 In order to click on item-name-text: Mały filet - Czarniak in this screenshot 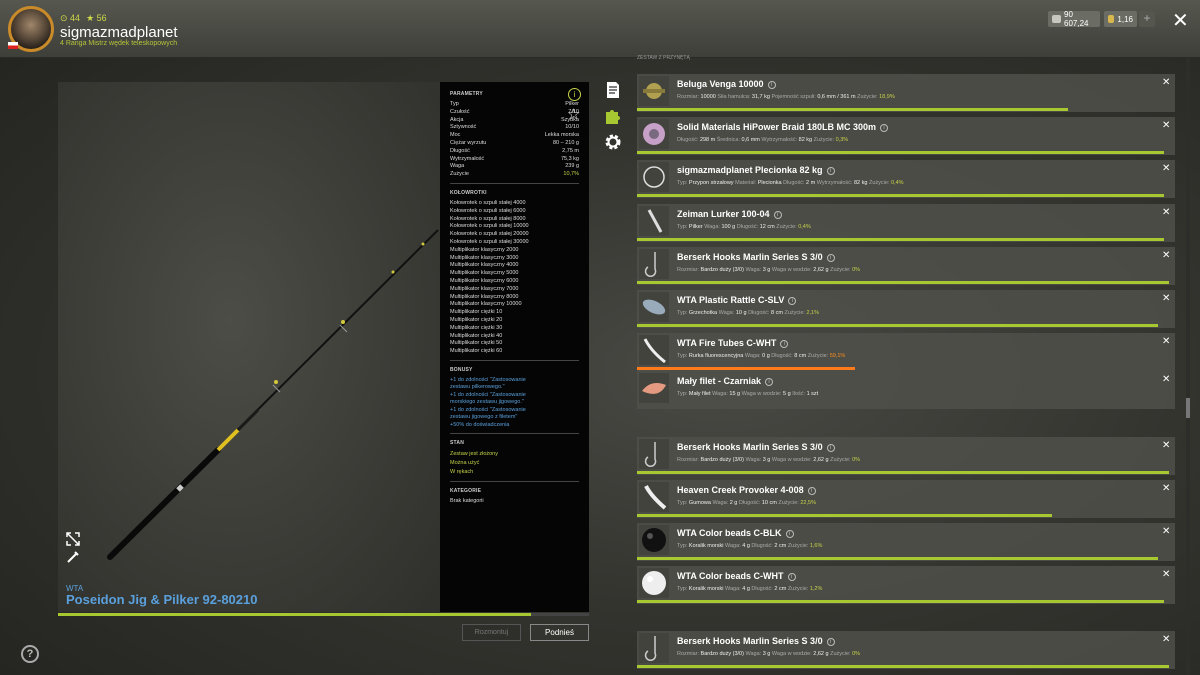, I will do `click(719, 381)`.